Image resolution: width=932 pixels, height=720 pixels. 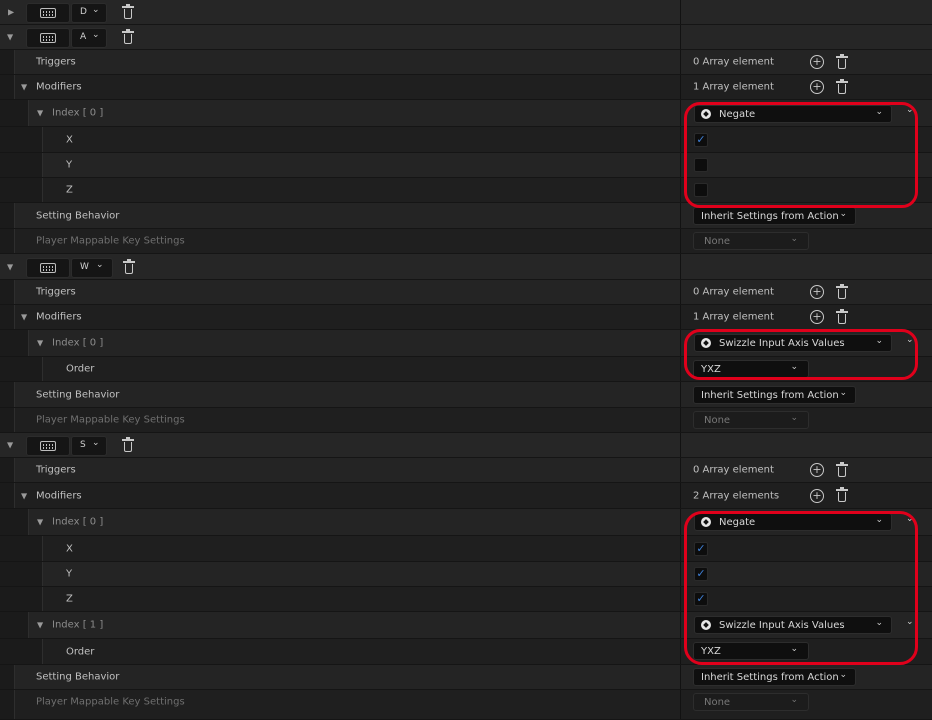 What do you see at coordinates (59, 87) in the screenshot?
I see `modifiers-label: Modifiers` at bounding box center [59, 87].